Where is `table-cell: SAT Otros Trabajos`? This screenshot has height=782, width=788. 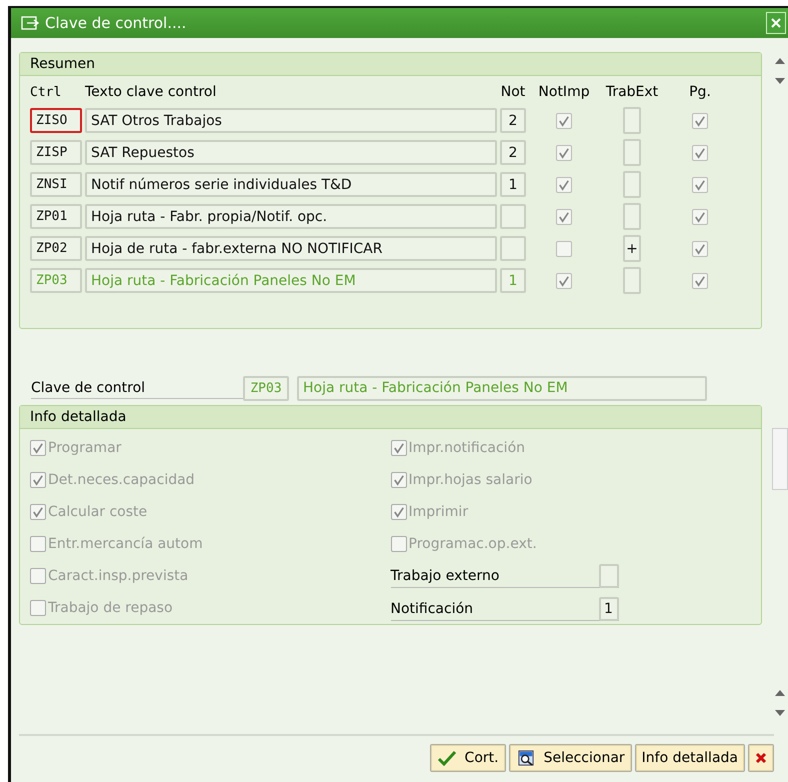
table-cell: SAT Otros Trabajos is located at coordinates (291, 120).